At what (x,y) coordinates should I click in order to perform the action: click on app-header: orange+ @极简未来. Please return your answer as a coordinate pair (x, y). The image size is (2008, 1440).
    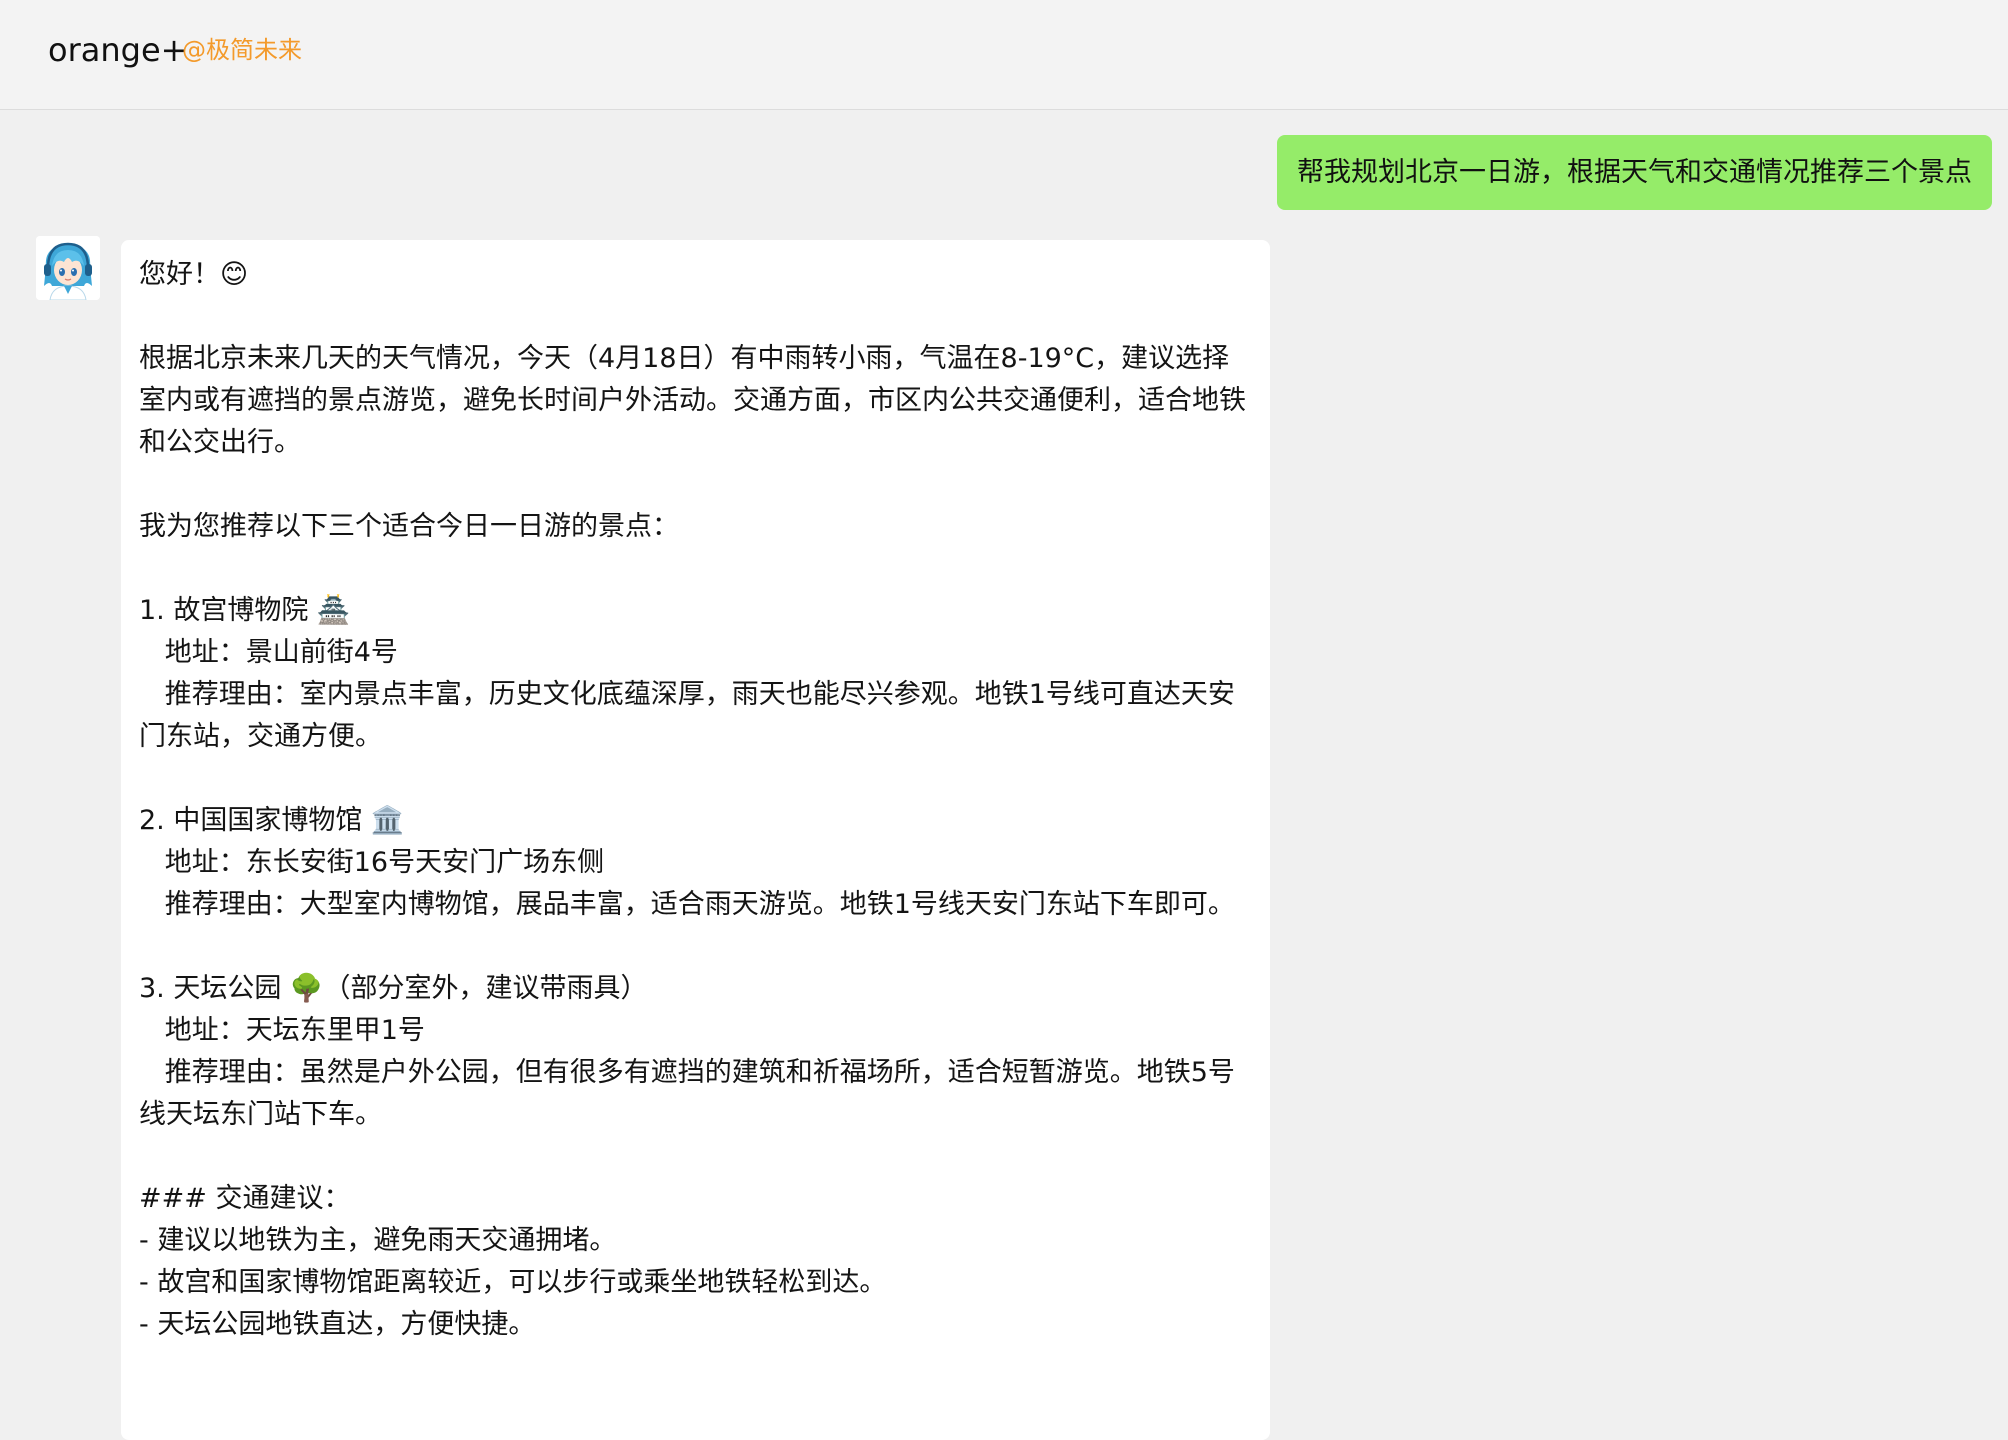
    Looking at the image, I should click on (1004, 55).